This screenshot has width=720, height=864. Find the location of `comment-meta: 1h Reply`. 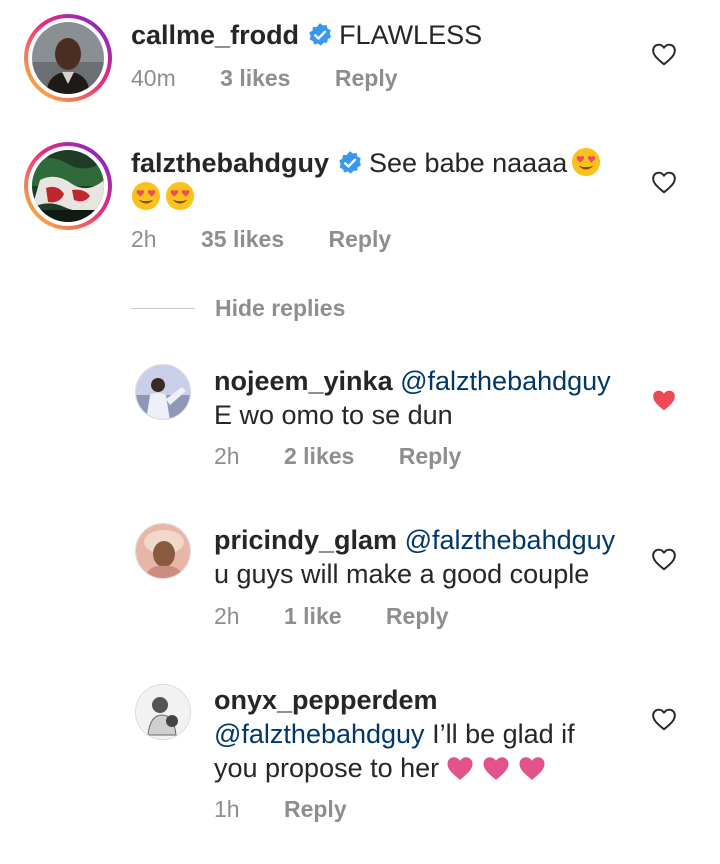

comment-meta: 1h Reply is located at coordinates (280, 809).